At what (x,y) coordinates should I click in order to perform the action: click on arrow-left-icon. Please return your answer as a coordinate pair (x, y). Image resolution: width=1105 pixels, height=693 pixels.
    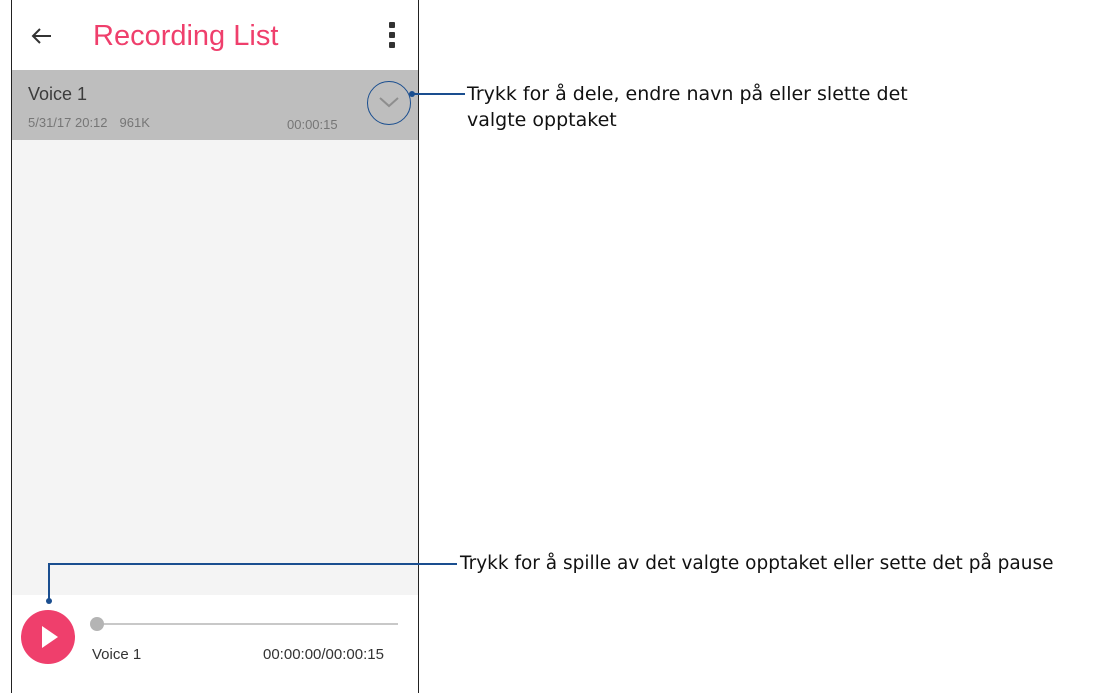
    Looking at the image, I should click on (41, 36).